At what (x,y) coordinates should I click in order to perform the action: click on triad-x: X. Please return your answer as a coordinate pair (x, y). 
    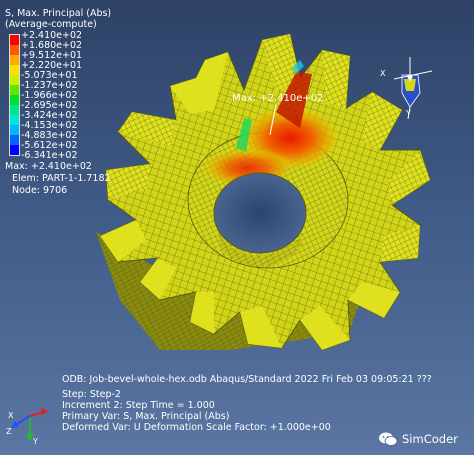
    Looking at the image, I should click on (11, 415).